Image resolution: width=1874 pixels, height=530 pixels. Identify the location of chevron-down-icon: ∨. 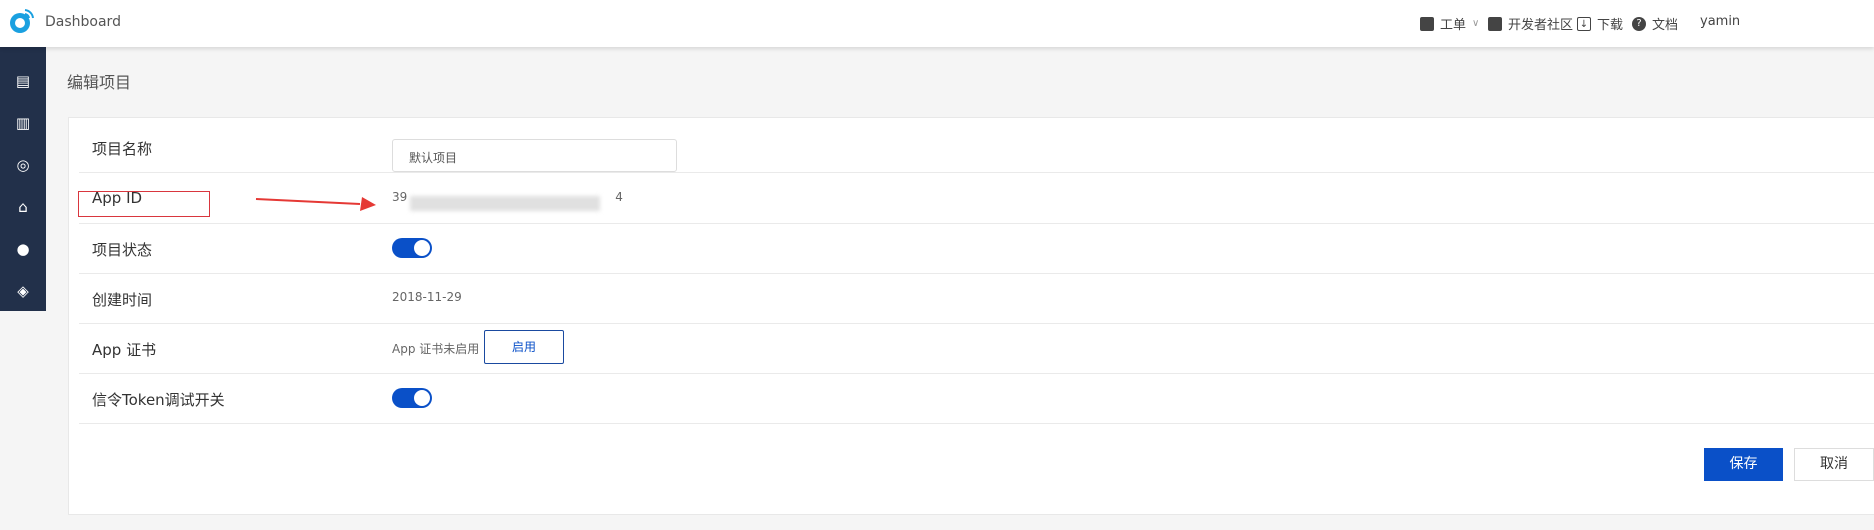
(1476, 23).